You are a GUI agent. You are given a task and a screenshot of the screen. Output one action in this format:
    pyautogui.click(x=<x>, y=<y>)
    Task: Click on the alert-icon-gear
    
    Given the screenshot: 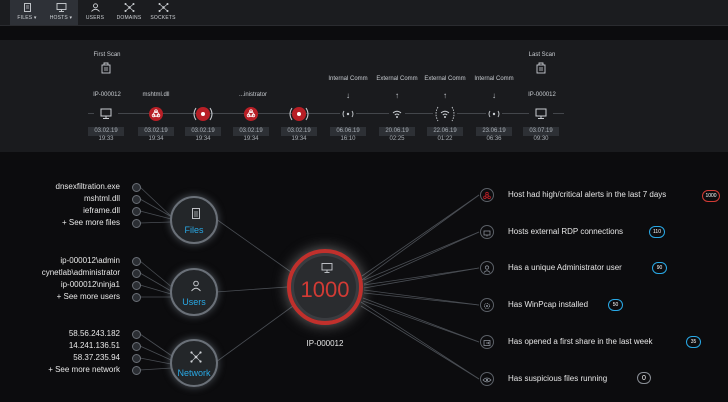 What is the action you would take?
    pyautogui.click(x=487, y=305)
    